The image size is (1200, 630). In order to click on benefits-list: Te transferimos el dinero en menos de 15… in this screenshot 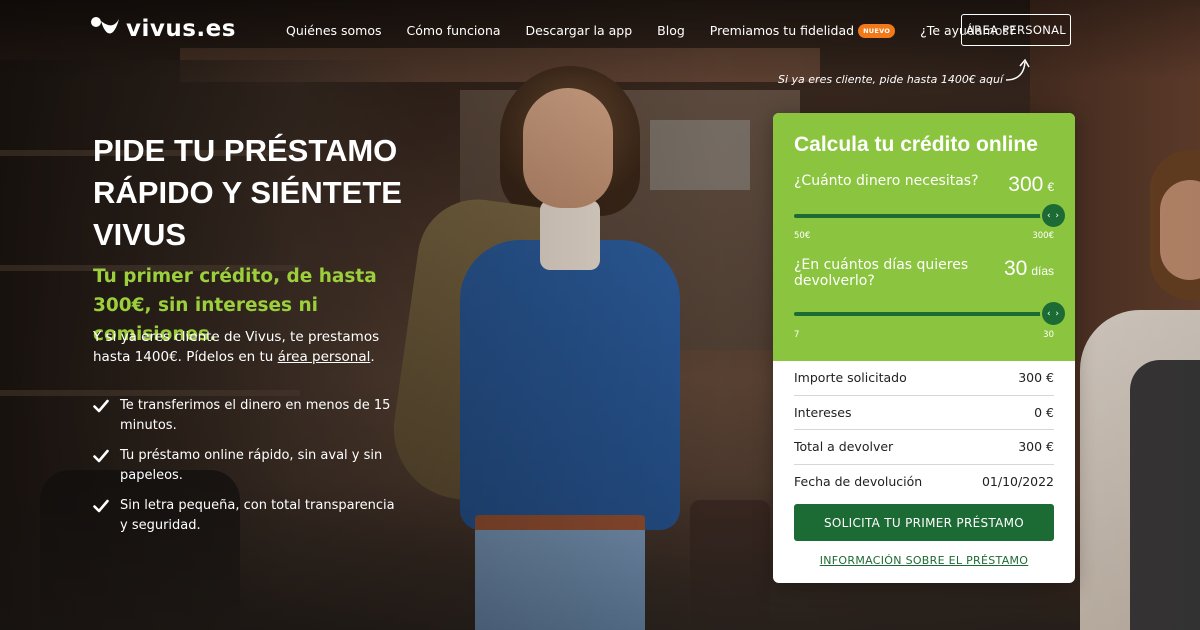, I will do `click(248, 471)`.